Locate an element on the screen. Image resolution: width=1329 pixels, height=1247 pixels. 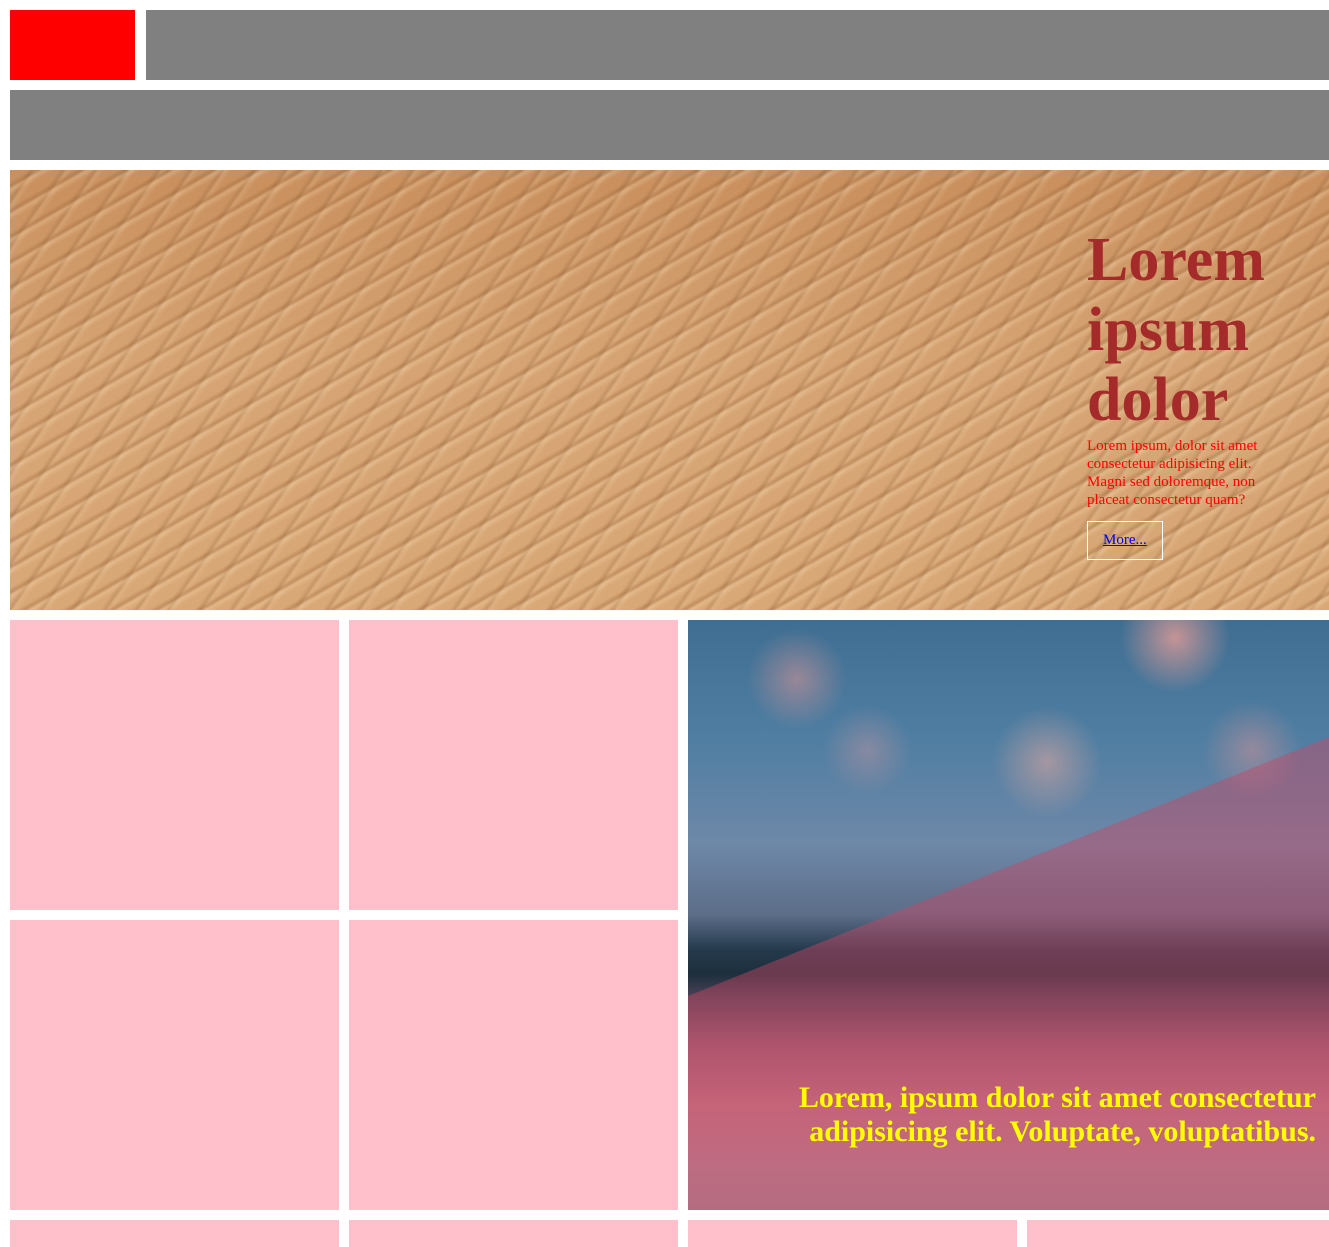
top-bar is located at coordinates (737, 45).